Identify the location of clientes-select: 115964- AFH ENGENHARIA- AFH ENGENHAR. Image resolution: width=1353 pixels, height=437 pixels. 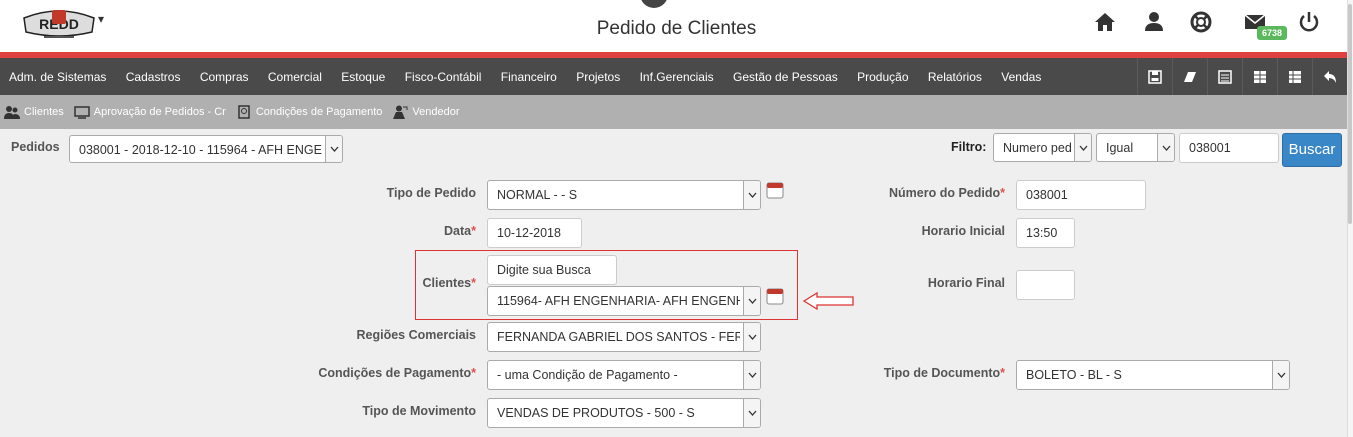
(624, 301).